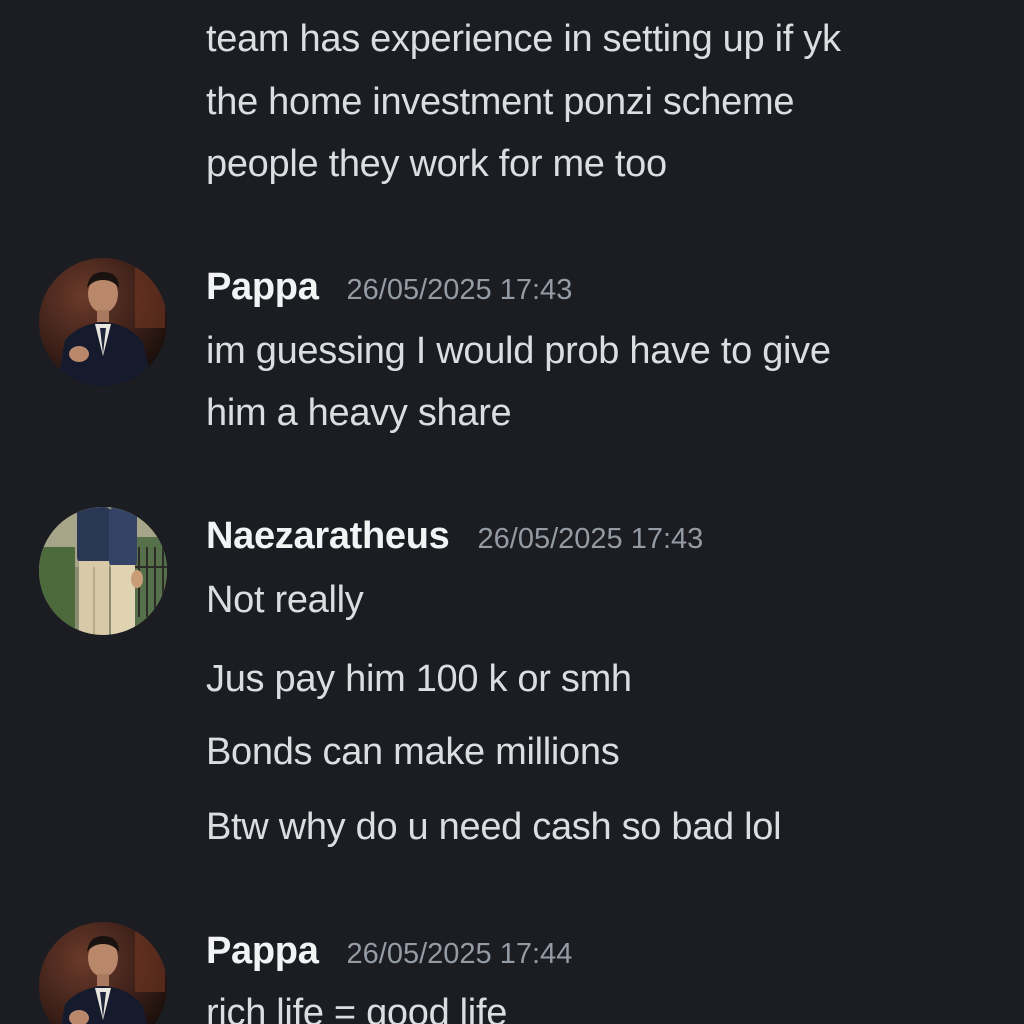 The image size is (1024, 1024). Describe the element at coordinates (328, 536) in the screenshot. I see `username: Naezaratheus` at that location.